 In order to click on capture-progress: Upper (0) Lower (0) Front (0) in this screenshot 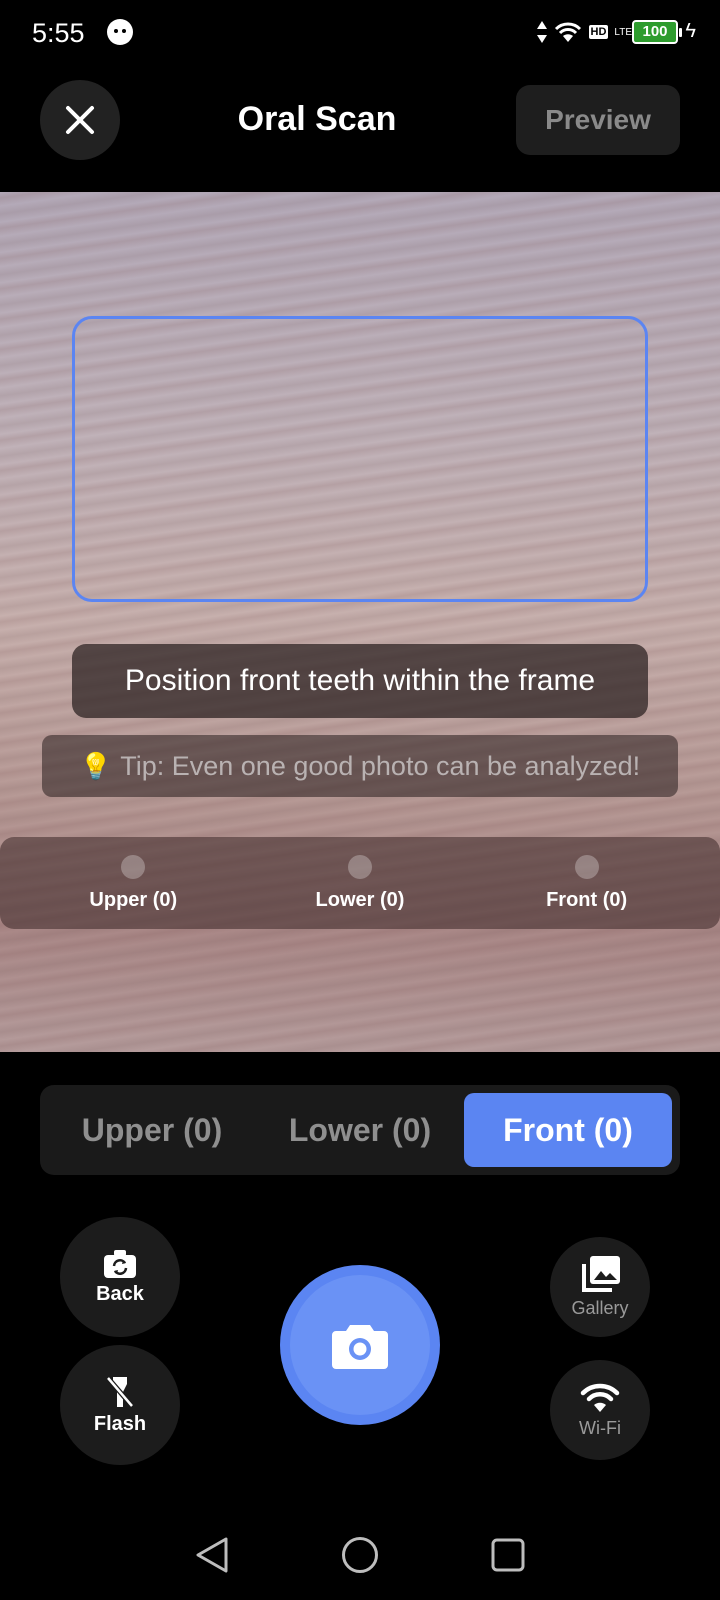, I will do `click(360, 883)`.